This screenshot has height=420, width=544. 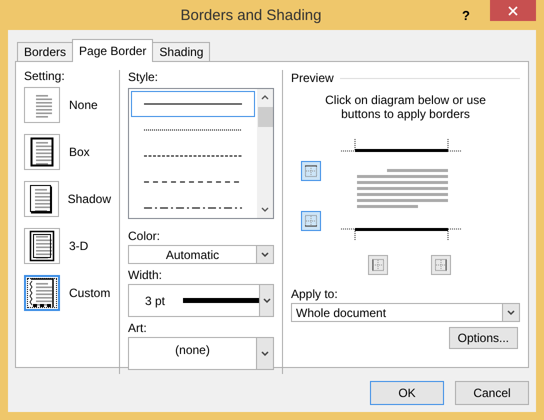 What do you see at coordinates (45, 76) in the screenshot?
I see `section-label: Setting:` at bounding box center [45, 76].